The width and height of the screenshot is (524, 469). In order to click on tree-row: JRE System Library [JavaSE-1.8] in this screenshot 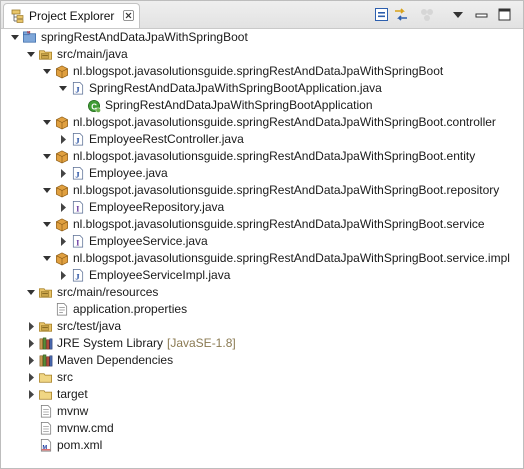, I will do `click(262, 343)`.